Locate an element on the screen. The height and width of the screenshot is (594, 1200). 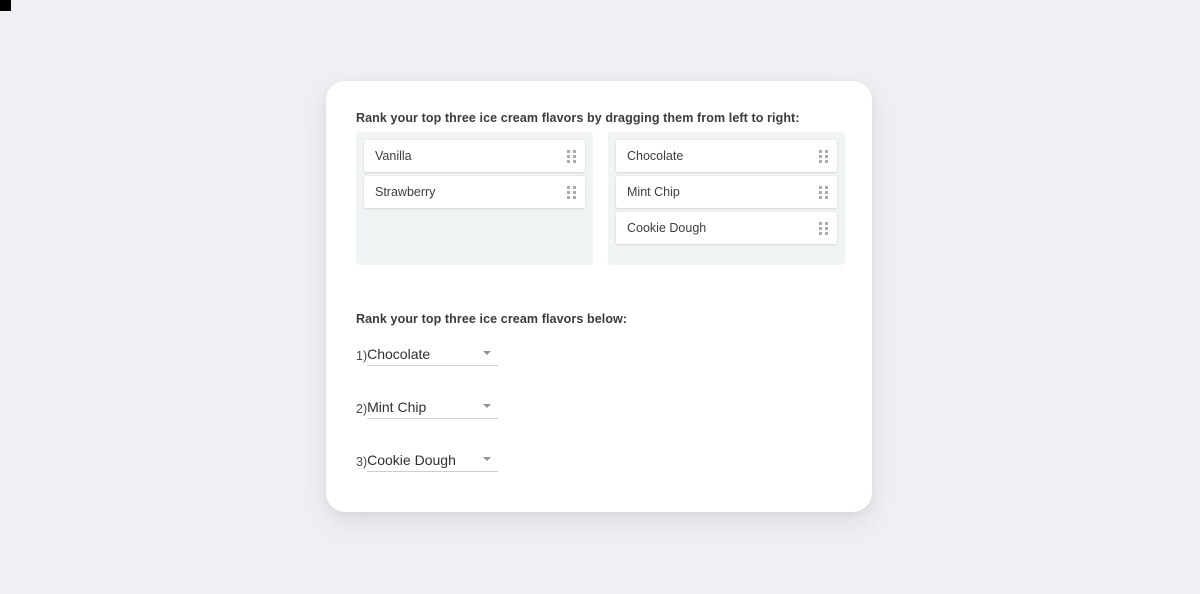
drop-zone-ranked-list: Chocolate Mint Chip Cookie Dough is located at coordinates (726, 198).